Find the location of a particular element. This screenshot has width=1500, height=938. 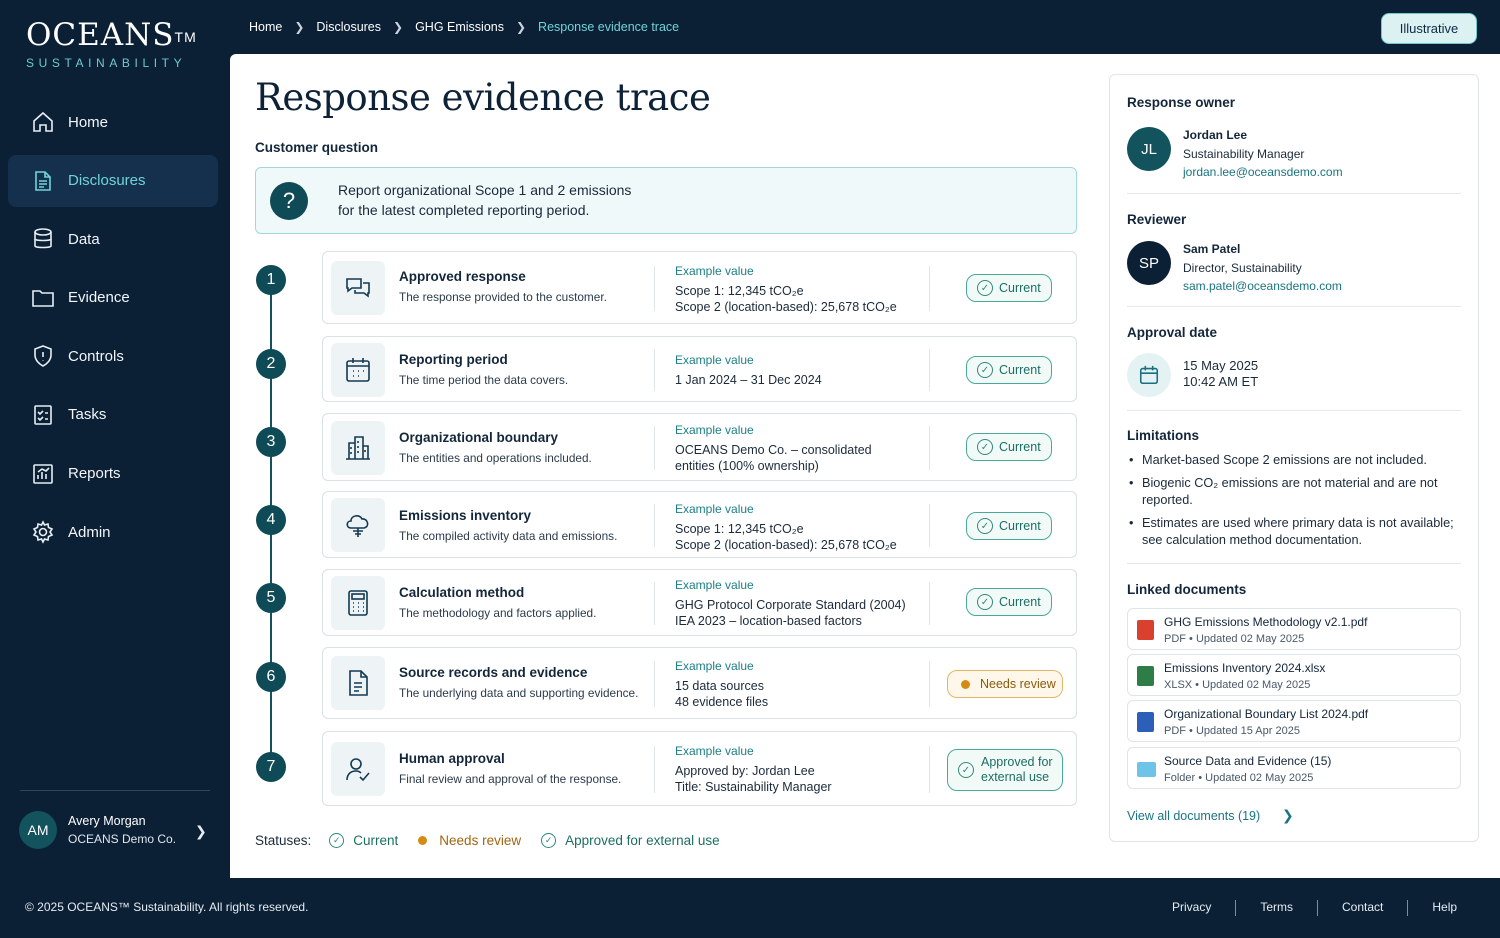

document-name: GHG Emissions Methodology v2.1.pdf is located at coordinates (1266, 622).